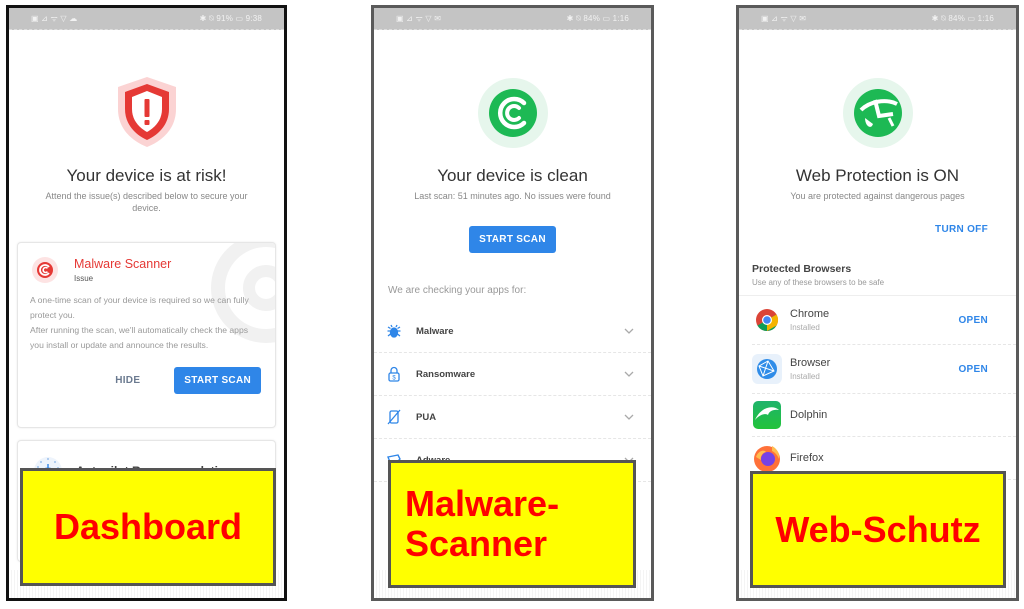 This screenshot has width=1024, height=609. What do you see at coordinates (884, 320) in the screenshot?
I see `browser-item-chrome: Chrome Installed OPEN` at bounding box center [884, 320].